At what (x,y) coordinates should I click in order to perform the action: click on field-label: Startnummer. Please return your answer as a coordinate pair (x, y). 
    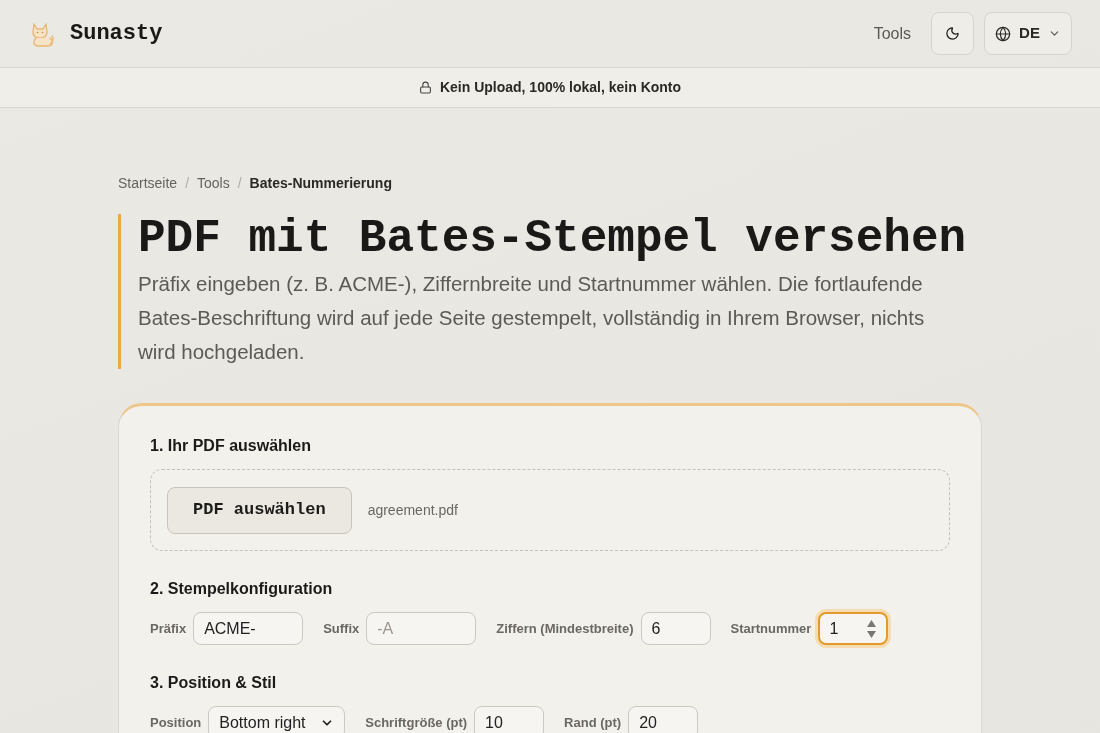
    Looking at the image, I should click on (771, 628).